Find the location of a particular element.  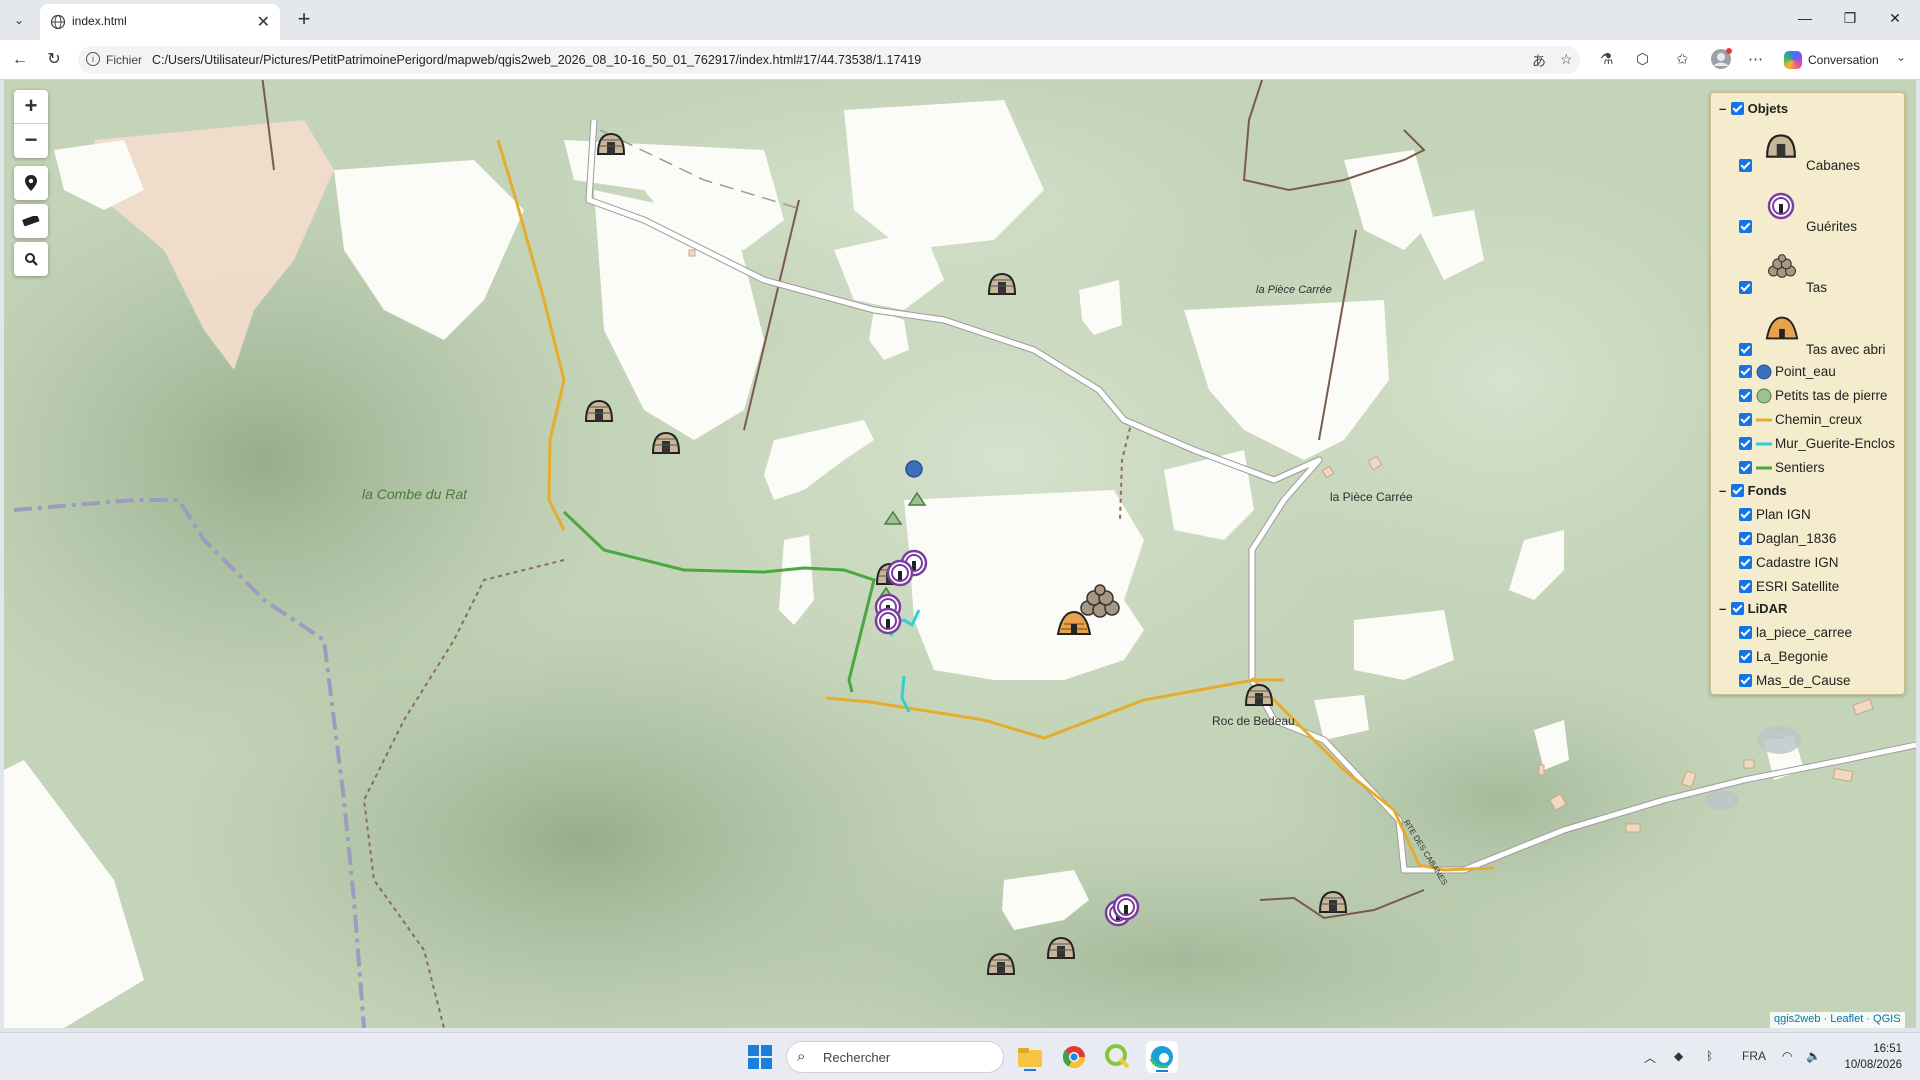

petits-tas-legend-icon is located at coordinates (1764, 396).